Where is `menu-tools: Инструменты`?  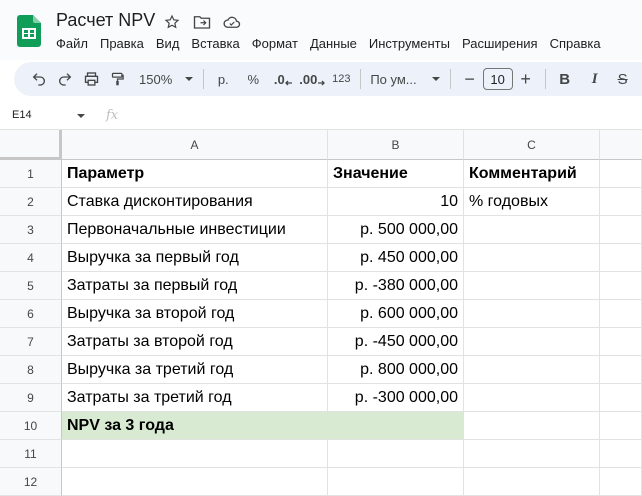
menu-tools: Инструменты is located at coordinates (409, 43).